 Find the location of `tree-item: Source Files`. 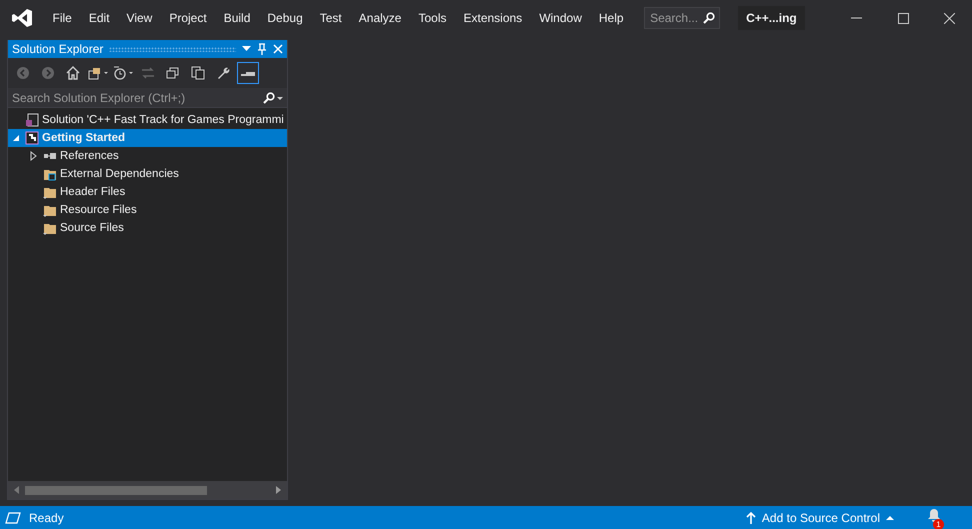

tree-item: Source Files is located at coordinates (147, 228).